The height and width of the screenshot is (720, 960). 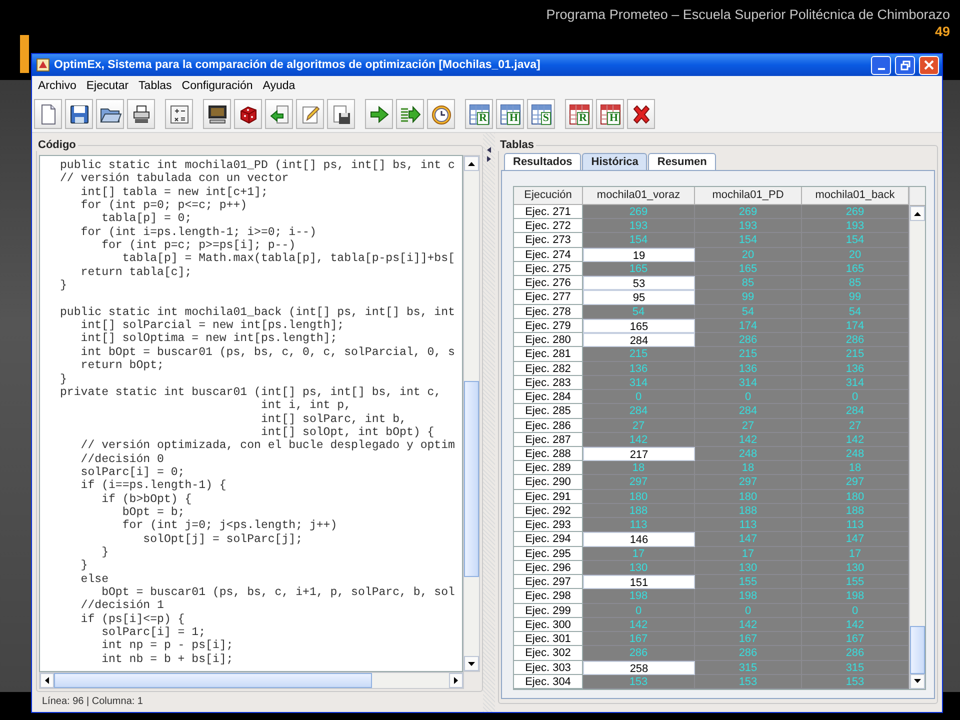 What do you see at coordinates (63, 379) in the screenshot?
I see `code-line: }` at bounding box center [63, 379].